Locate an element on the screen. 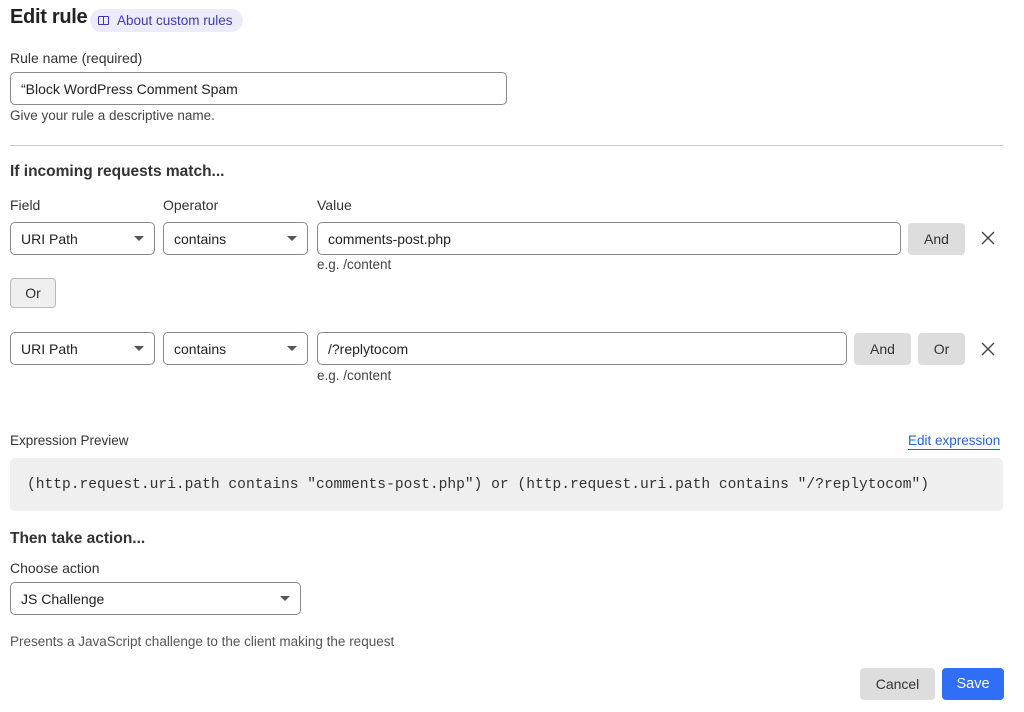  choose-action-label: Choose action is located at coordinates (55, 568).